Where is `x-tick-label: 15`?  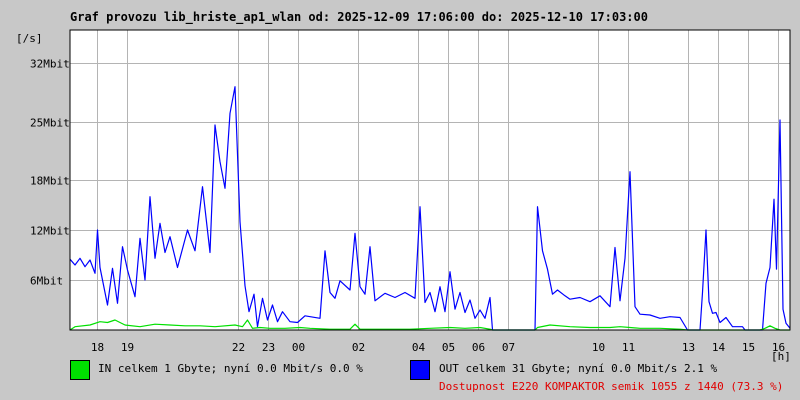 x-tick-label: 15 is located at coordinates (748, 347).